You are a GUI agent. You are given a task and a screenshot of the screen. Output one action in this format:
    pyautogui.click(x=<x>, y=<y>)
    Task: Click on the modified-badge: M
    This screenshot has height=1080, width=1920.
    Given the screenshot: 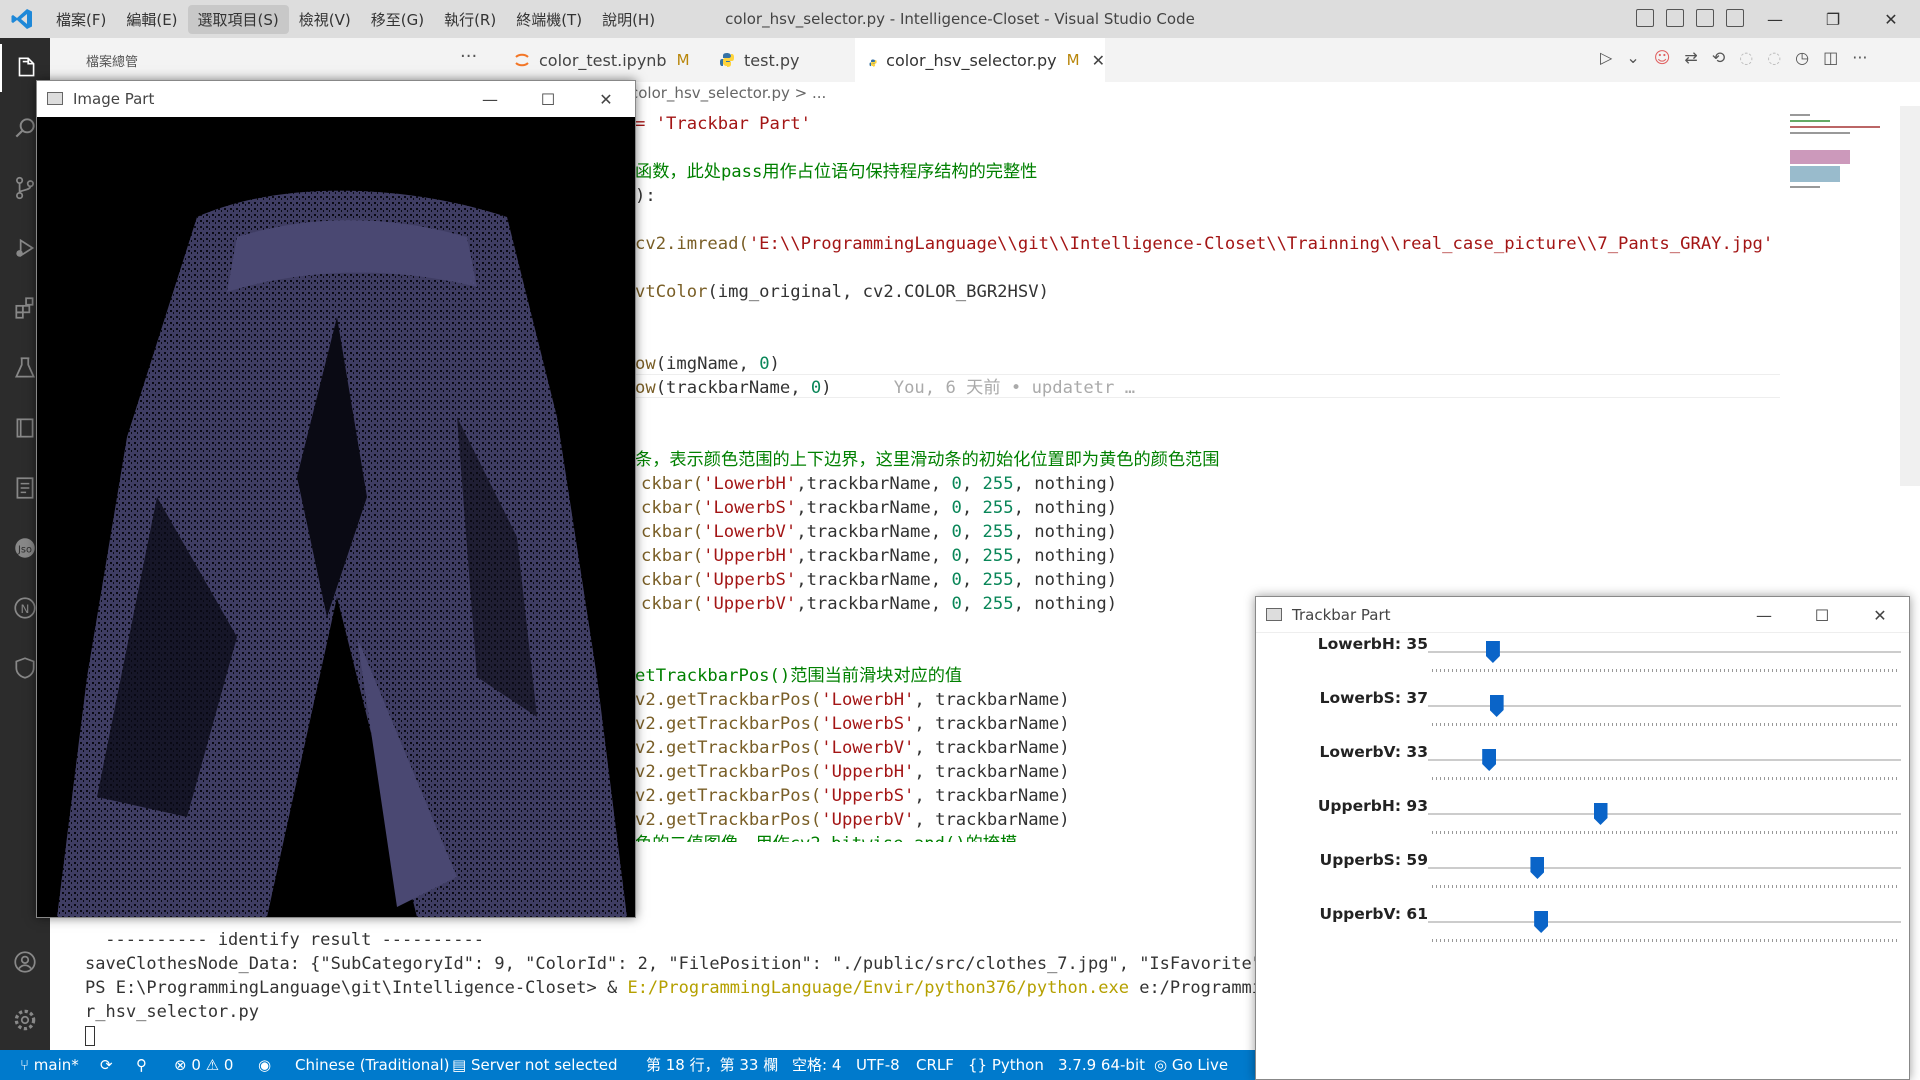 What is the action you would take?
    pyautogui.click(x=683, y=60)
    